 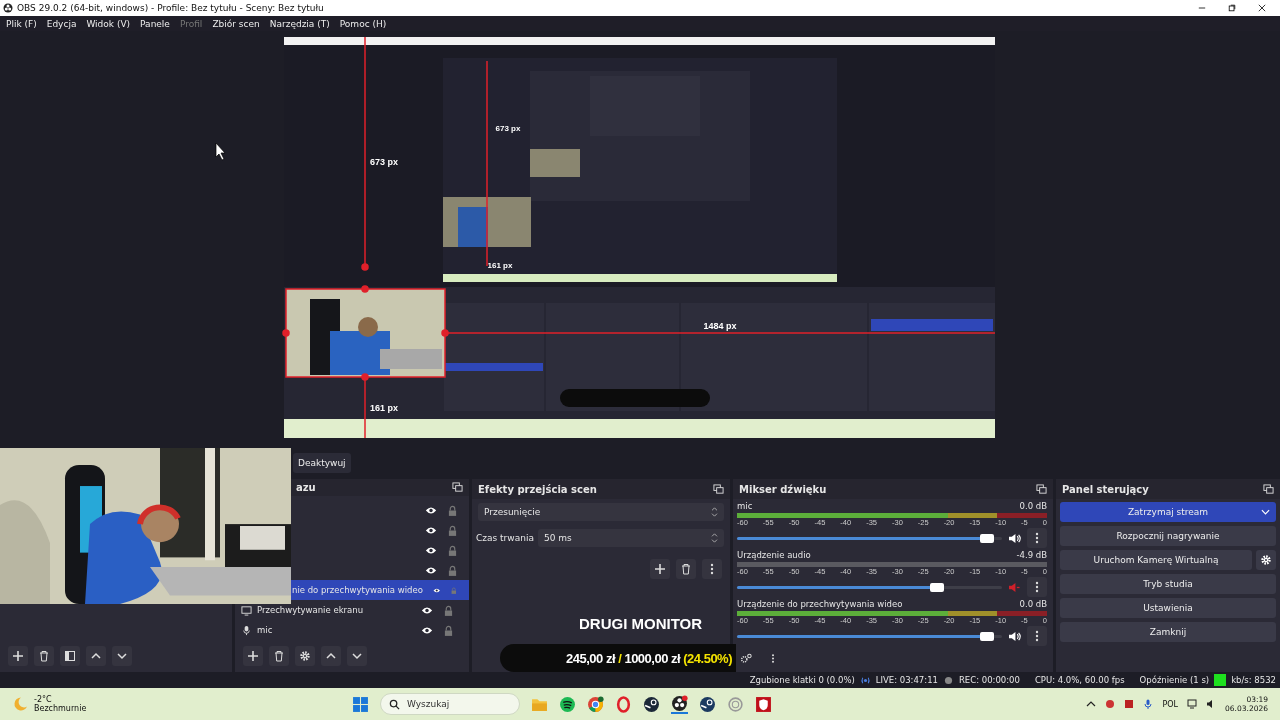 What do you see at coordinates (802, 680) in the screenshot?
I see `dropped-frames-text: Zgubione klatki 0 (0.0%)` at bounding box center [802, 680].